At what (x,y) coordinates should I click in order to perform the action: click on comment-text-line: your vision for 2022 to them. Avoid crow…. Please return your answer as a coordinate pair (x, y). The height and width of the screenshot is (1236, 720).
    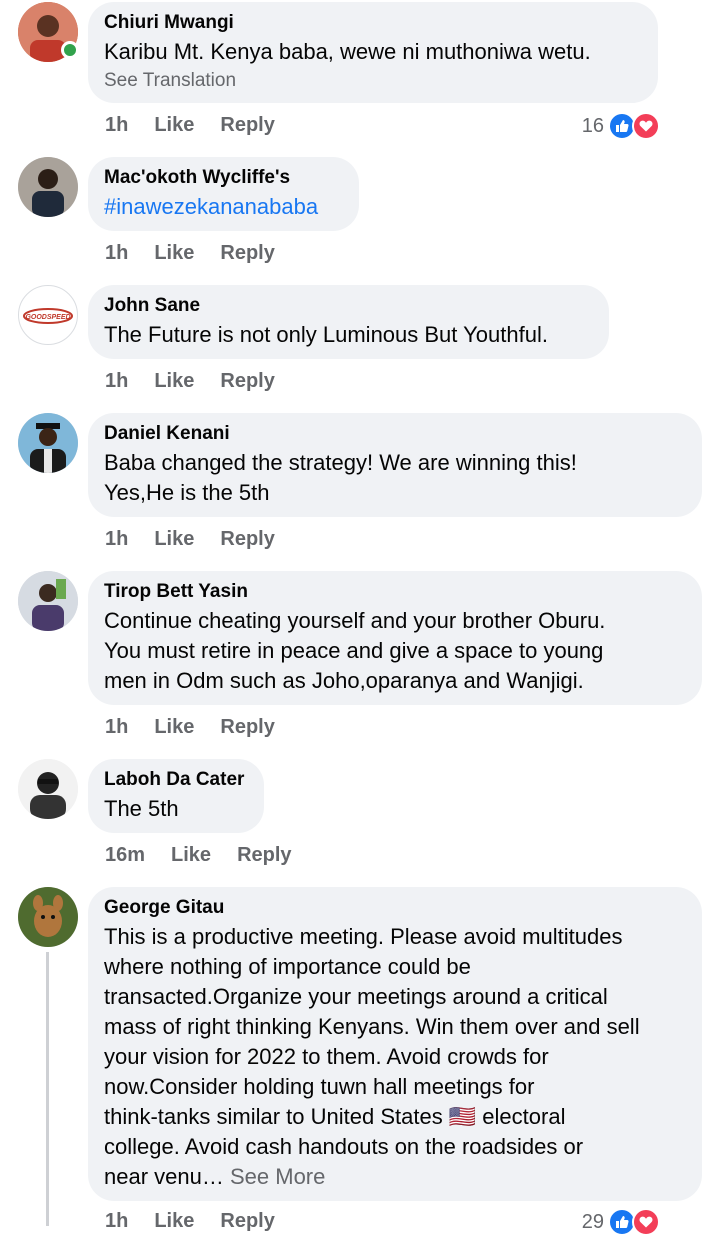
    Looking at the image, I should click on (326, 1056).